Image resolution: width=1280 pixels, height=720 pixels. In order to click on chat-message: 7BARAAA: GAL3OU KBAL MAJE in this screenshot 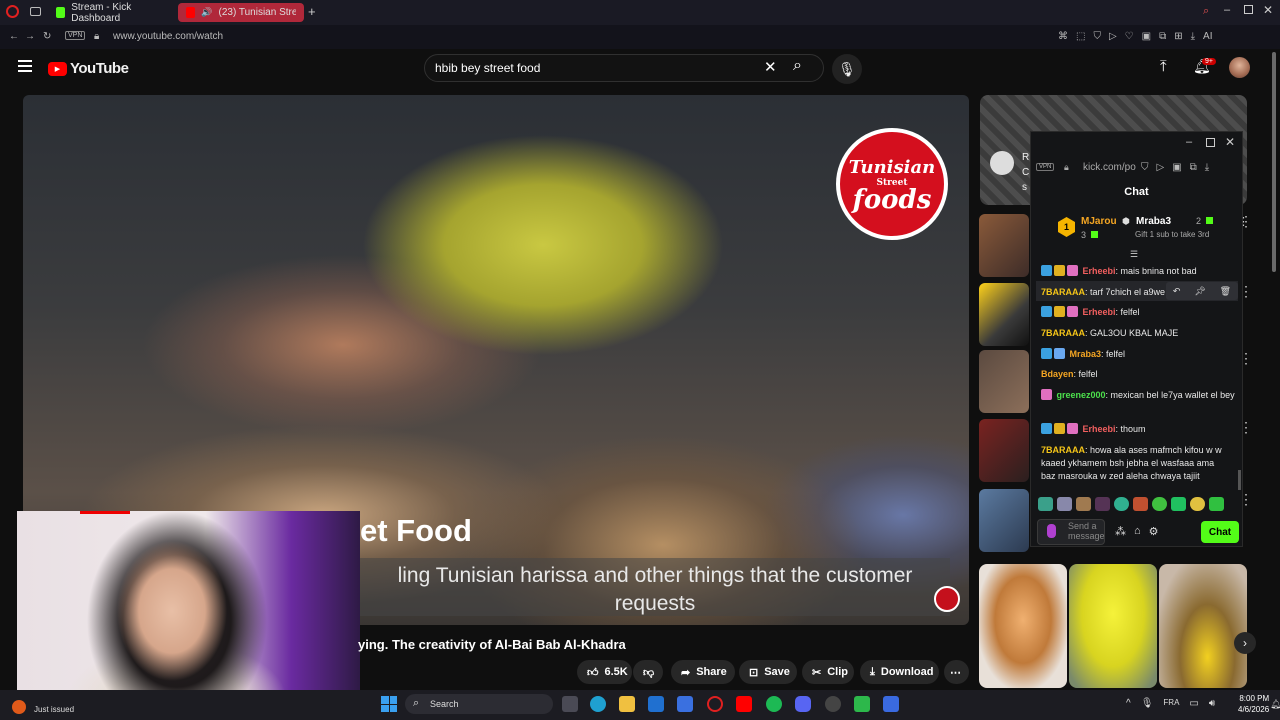, I will do `click(1138, 333)`.